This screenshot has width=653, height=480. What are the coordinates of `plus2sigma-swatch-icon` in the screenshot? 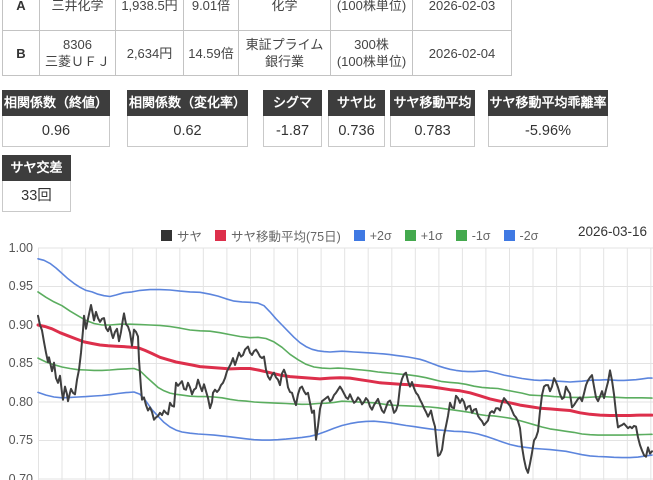 It's located at (359, 235).